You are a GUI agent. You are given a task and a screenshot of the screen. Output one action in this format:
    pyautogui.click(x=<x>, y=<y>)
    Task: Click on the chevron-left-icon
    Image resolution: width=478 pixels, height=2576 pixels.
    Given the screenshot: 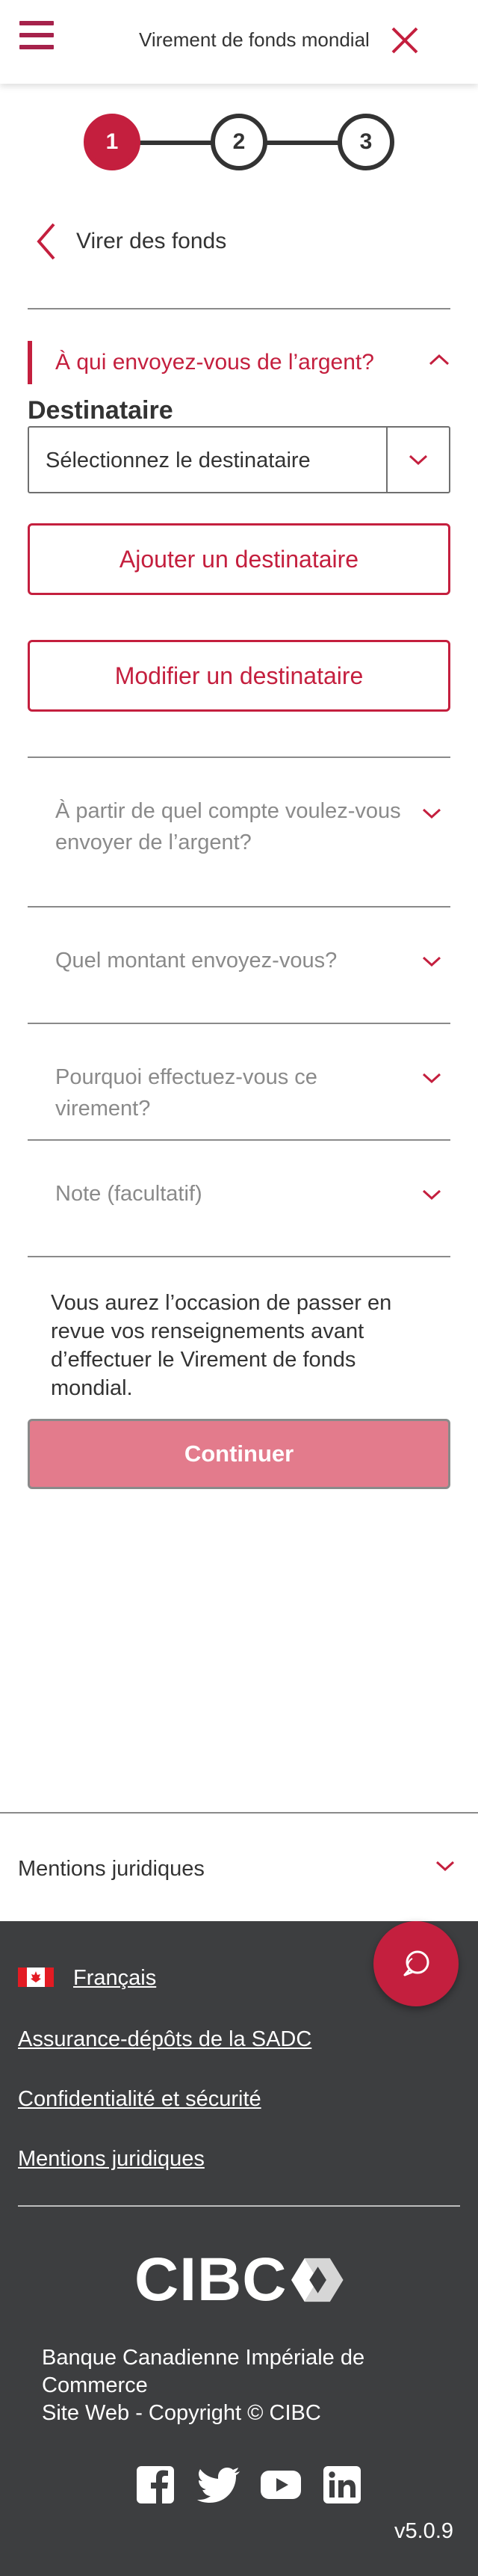 What is the action you would take?
    pyautogui.click(x=46, y=241)
    